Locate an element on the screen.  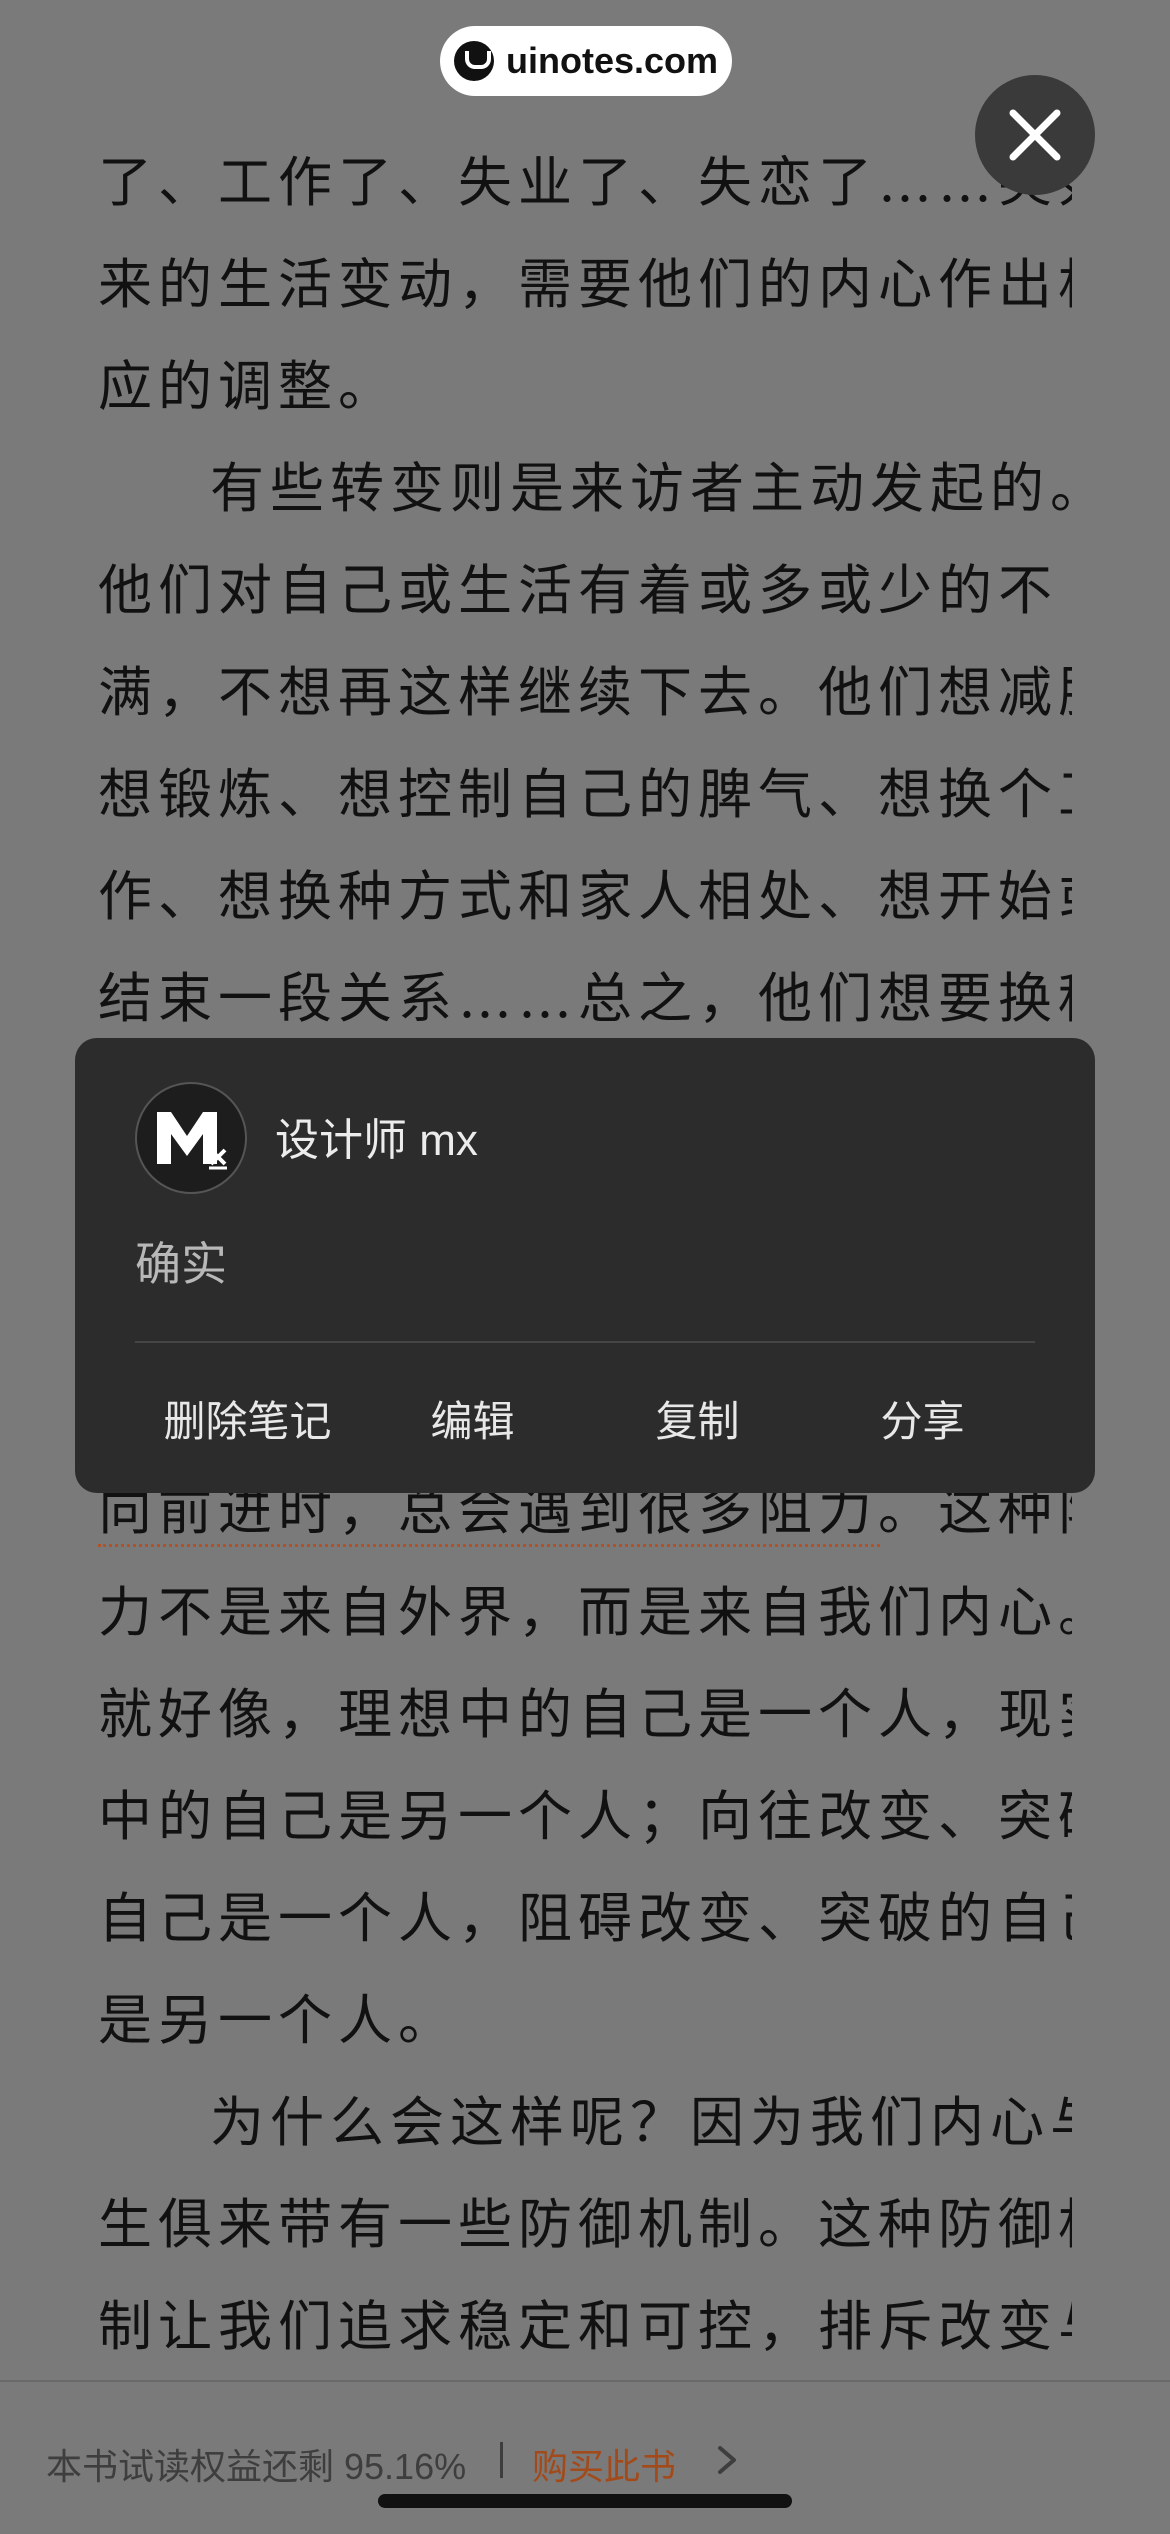
text-line: 了、工作了、失业了、失恋了……突如其 is located at coordinates (585, 182).